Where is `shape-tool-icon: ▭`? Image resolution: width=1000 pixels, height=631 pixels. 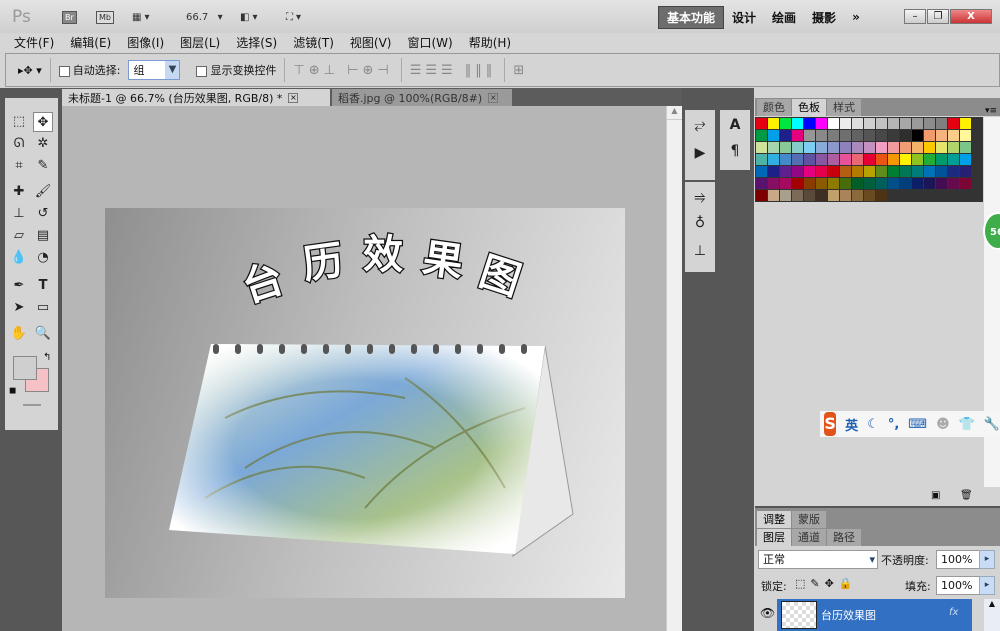
shape-tool-icon: ▭ is located at coordinates (43, 308).